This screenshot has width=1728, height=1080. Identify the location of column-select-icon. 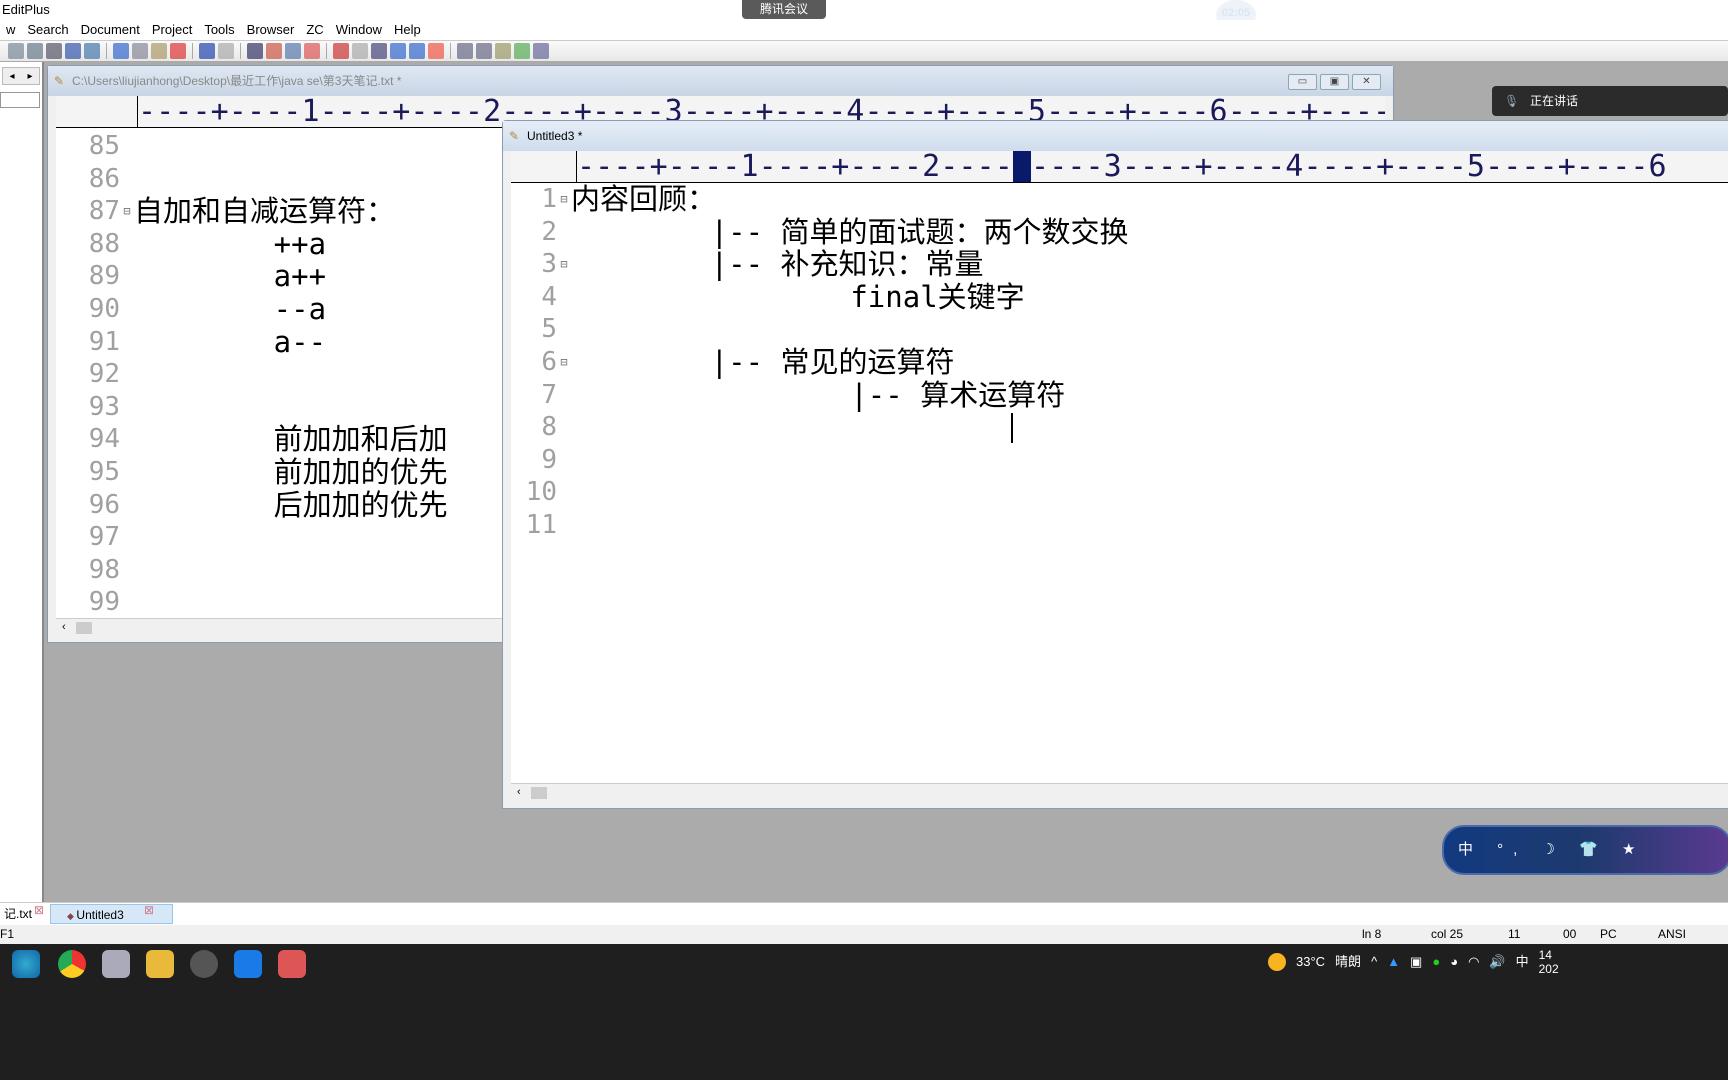
(417, 51).